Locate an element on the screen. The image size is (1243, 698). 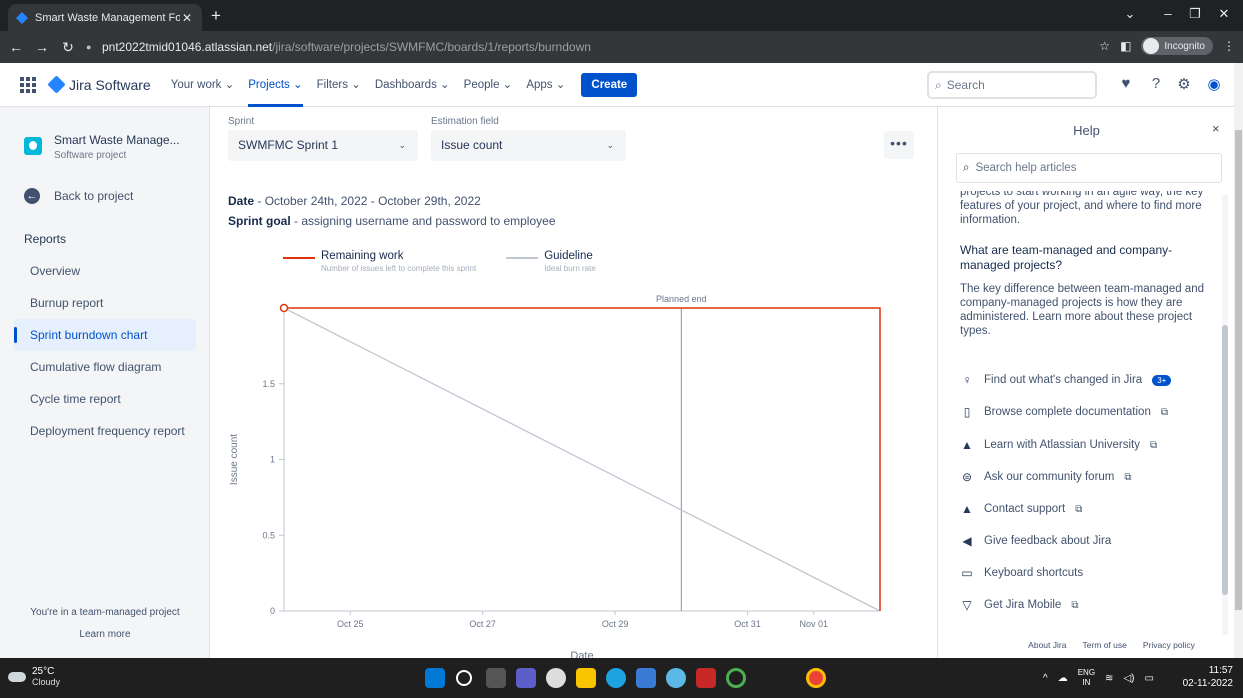
help-link-feedback: ◀ Give feedback about Jira is located at coordinates (1035, 541).